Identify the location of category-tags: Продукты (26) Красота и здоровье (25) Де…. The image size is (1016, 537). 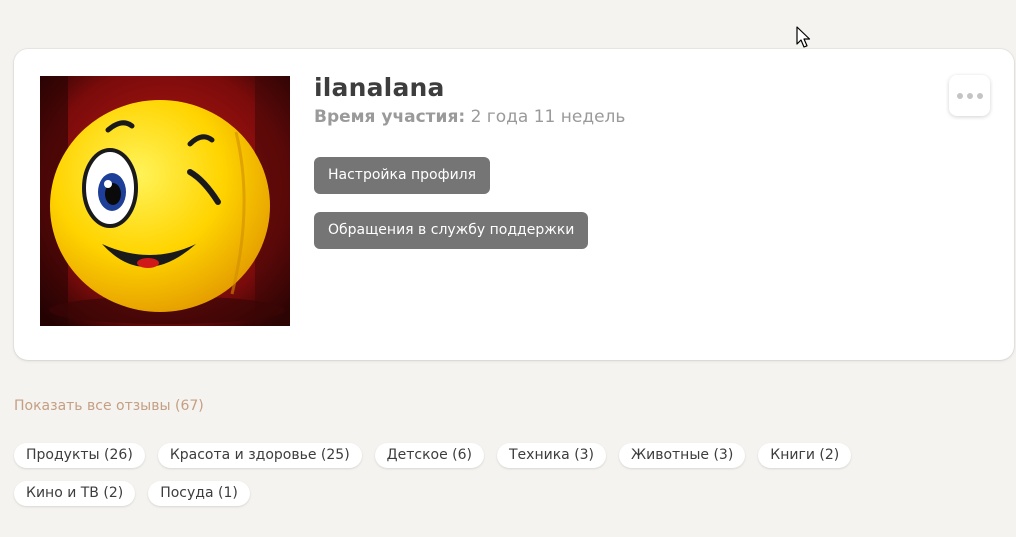
(509, 481).